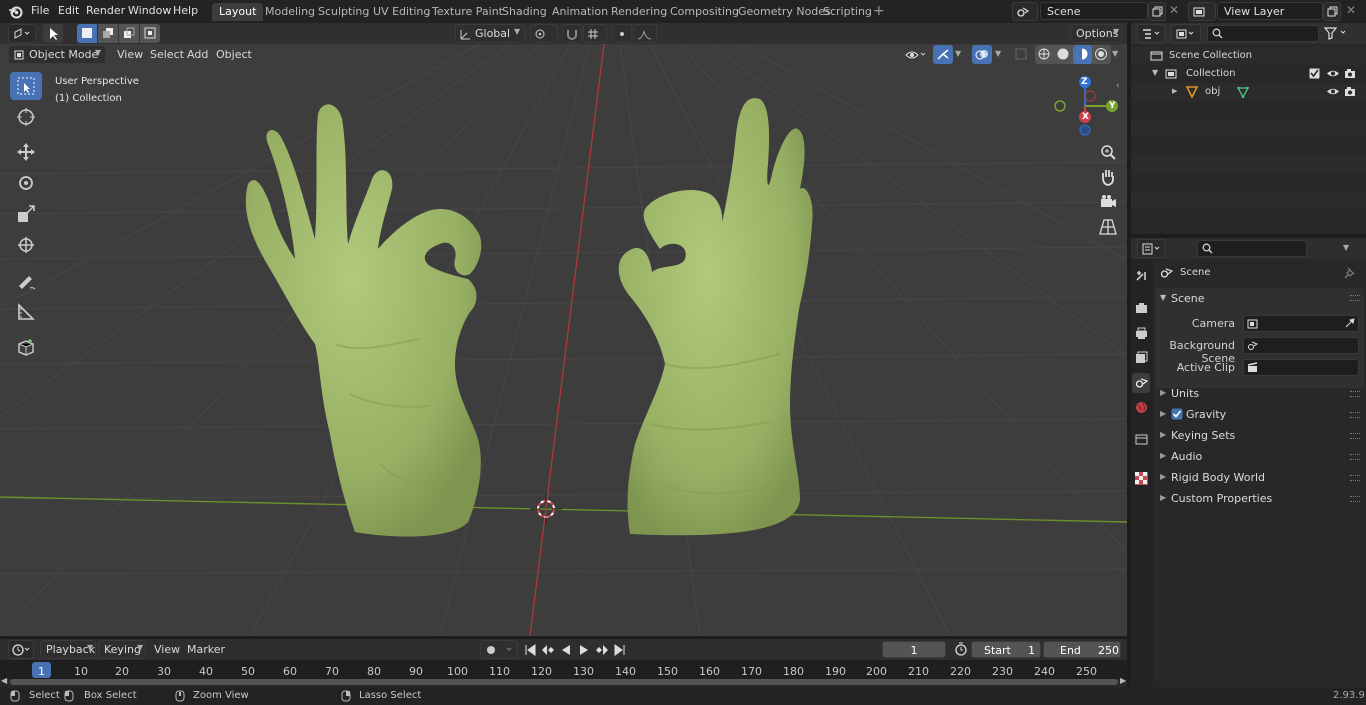 This screenshot has width=1366, height=705. What do you see at coordinates (87, 33) in the screenshot?
I see `select-new-button` at bounding box center [87, 33].